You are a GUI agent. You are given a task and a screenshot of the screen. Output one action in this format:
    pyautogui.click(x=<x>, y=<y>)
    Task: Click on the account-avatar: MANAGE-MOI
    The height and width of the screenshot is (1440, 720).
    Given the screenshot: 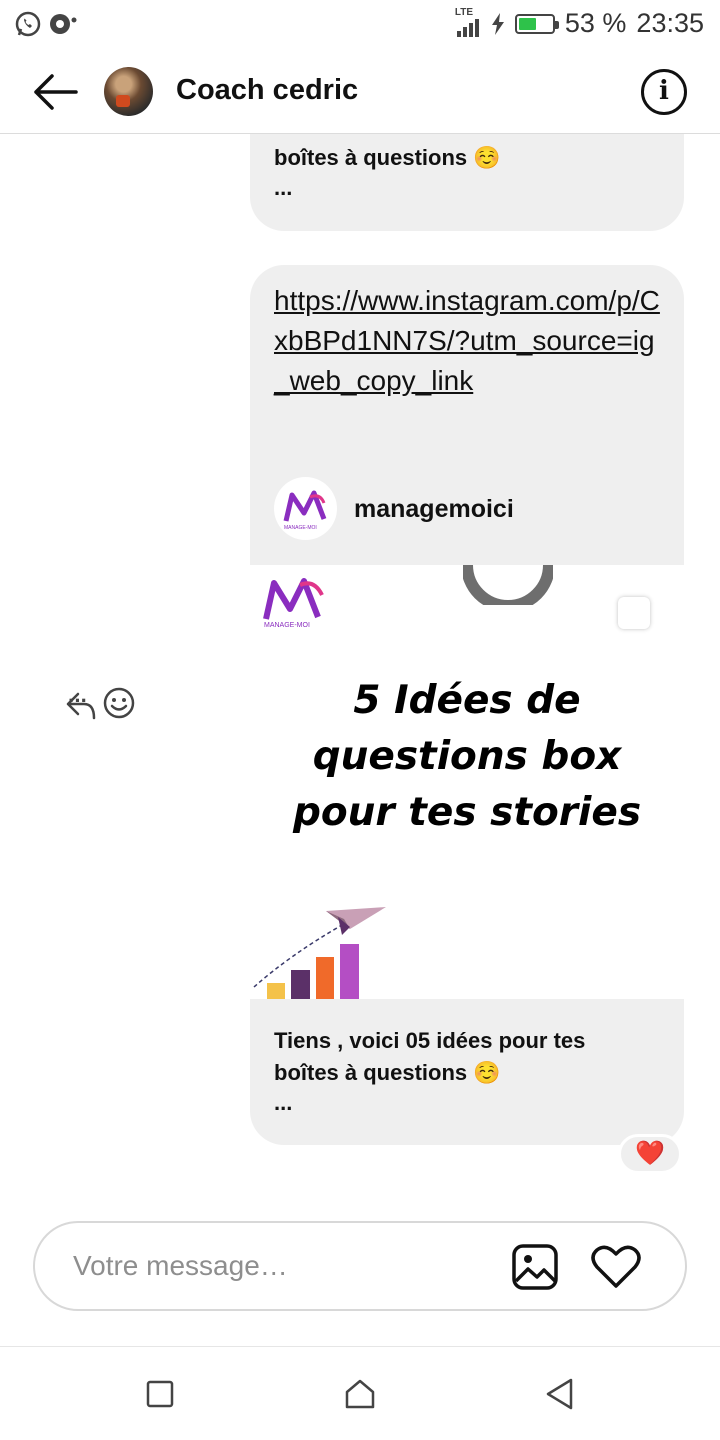 What is the action you would take?
    pyautogui.click(x=305, y=508)
    